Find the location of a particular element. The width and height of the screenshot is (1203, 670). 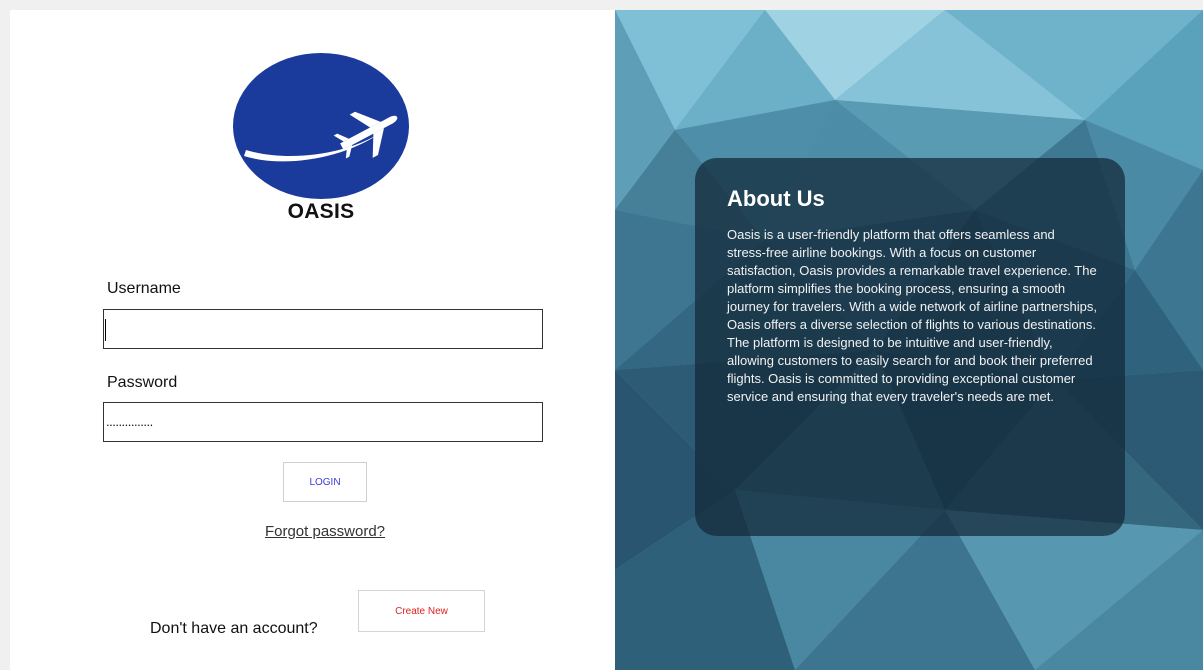

username-input is located at coordinates (323, 329).